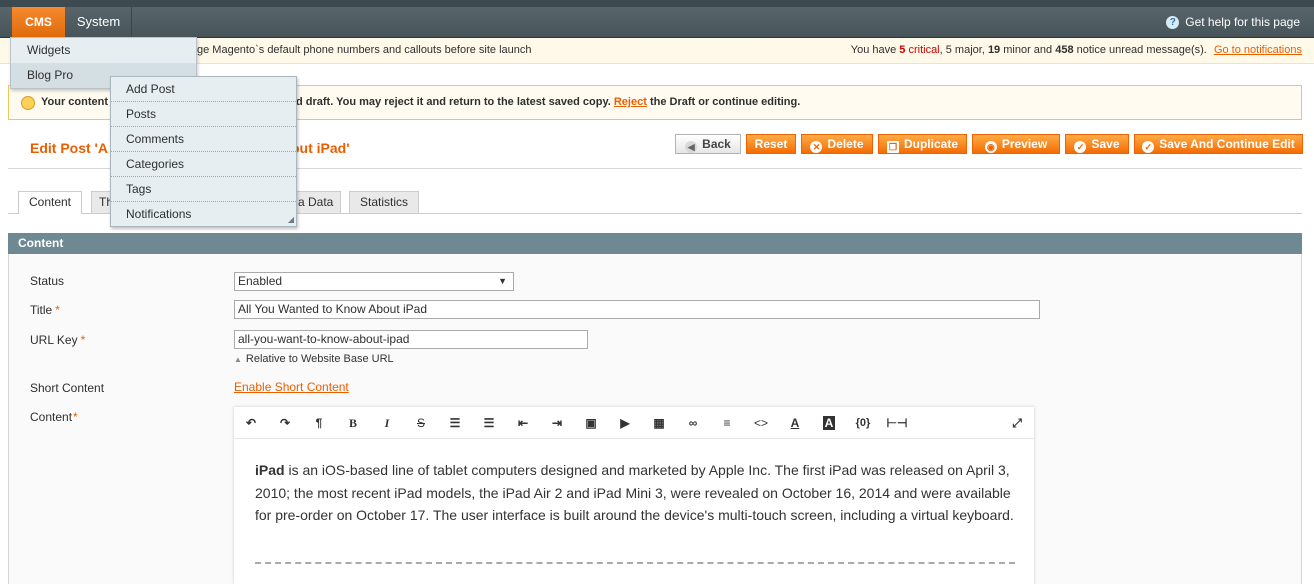 Image resolution: width=1314 pixels, height=584 pixels. I want to click on preview-label: Preview, so click(1024, 144).